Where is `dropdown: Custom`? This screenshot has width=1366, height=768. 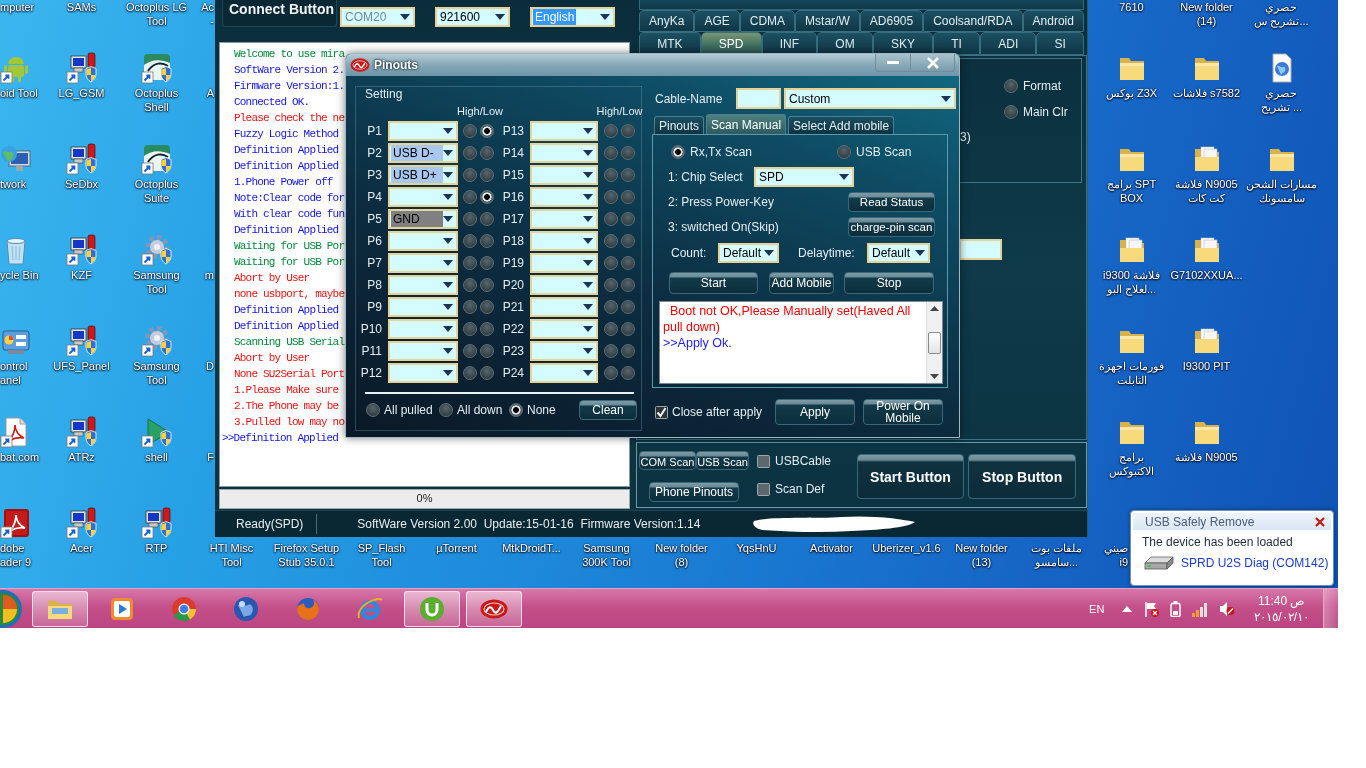 dropdown: Custom is located at coordinates (870, 98).